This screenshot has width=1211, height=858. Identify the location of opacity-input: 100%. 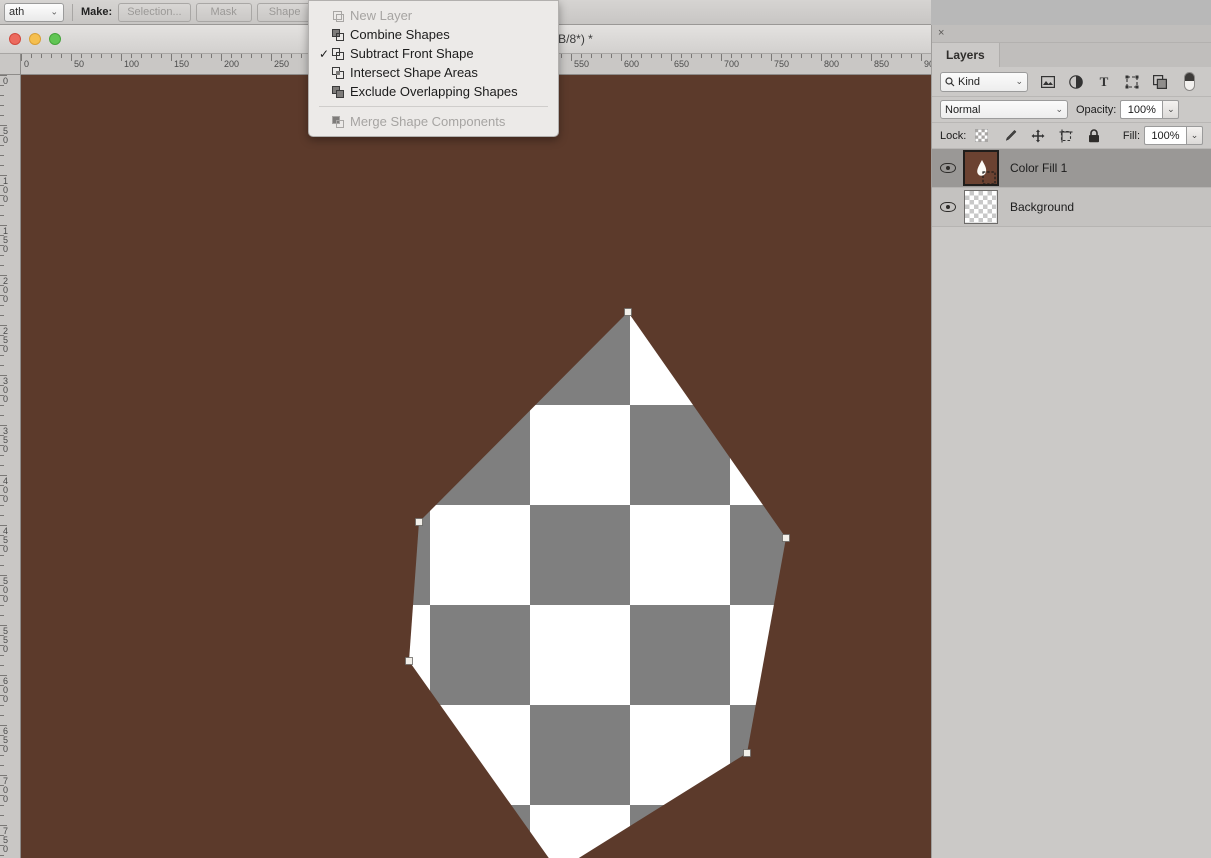
(1141, 109).